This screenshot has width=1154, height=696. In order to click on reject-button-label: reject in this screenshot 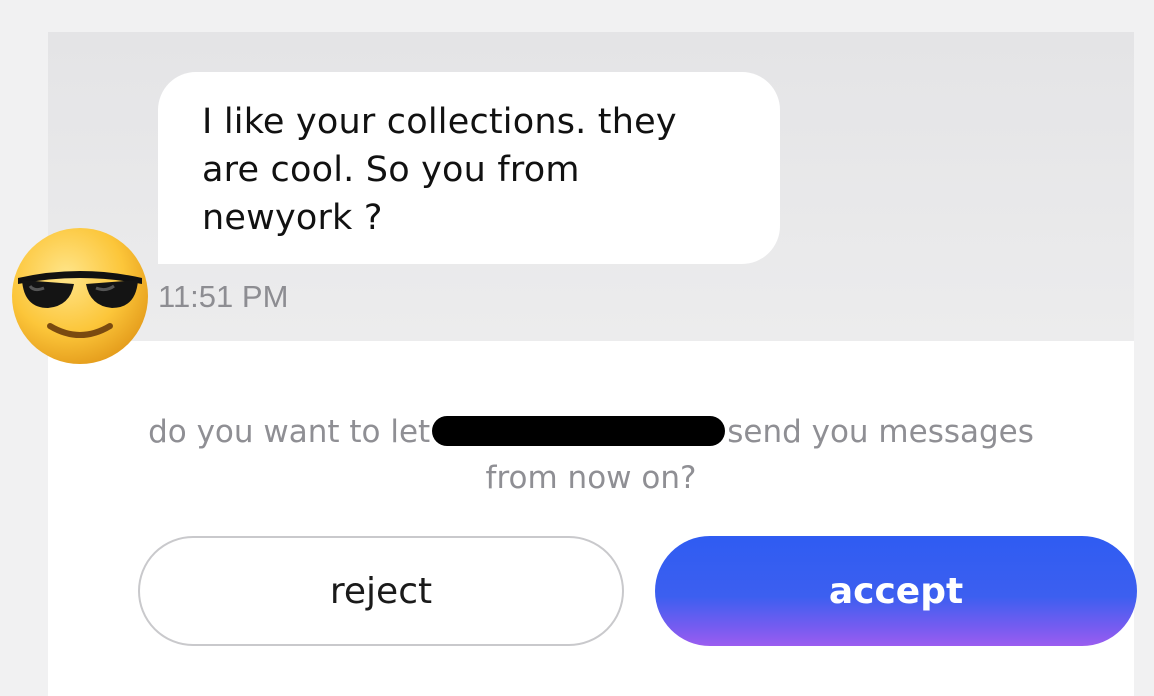, I will do `click(381, 591)`.